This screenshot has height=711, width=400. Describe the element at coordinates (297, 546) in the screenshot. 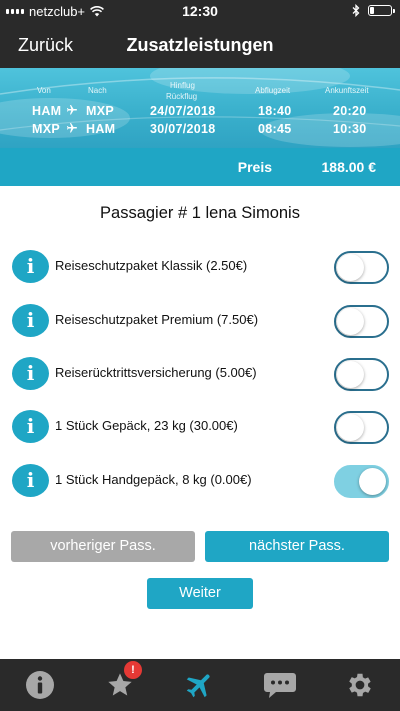

I see `next-passenger-button: nächster Pass.` at that location.